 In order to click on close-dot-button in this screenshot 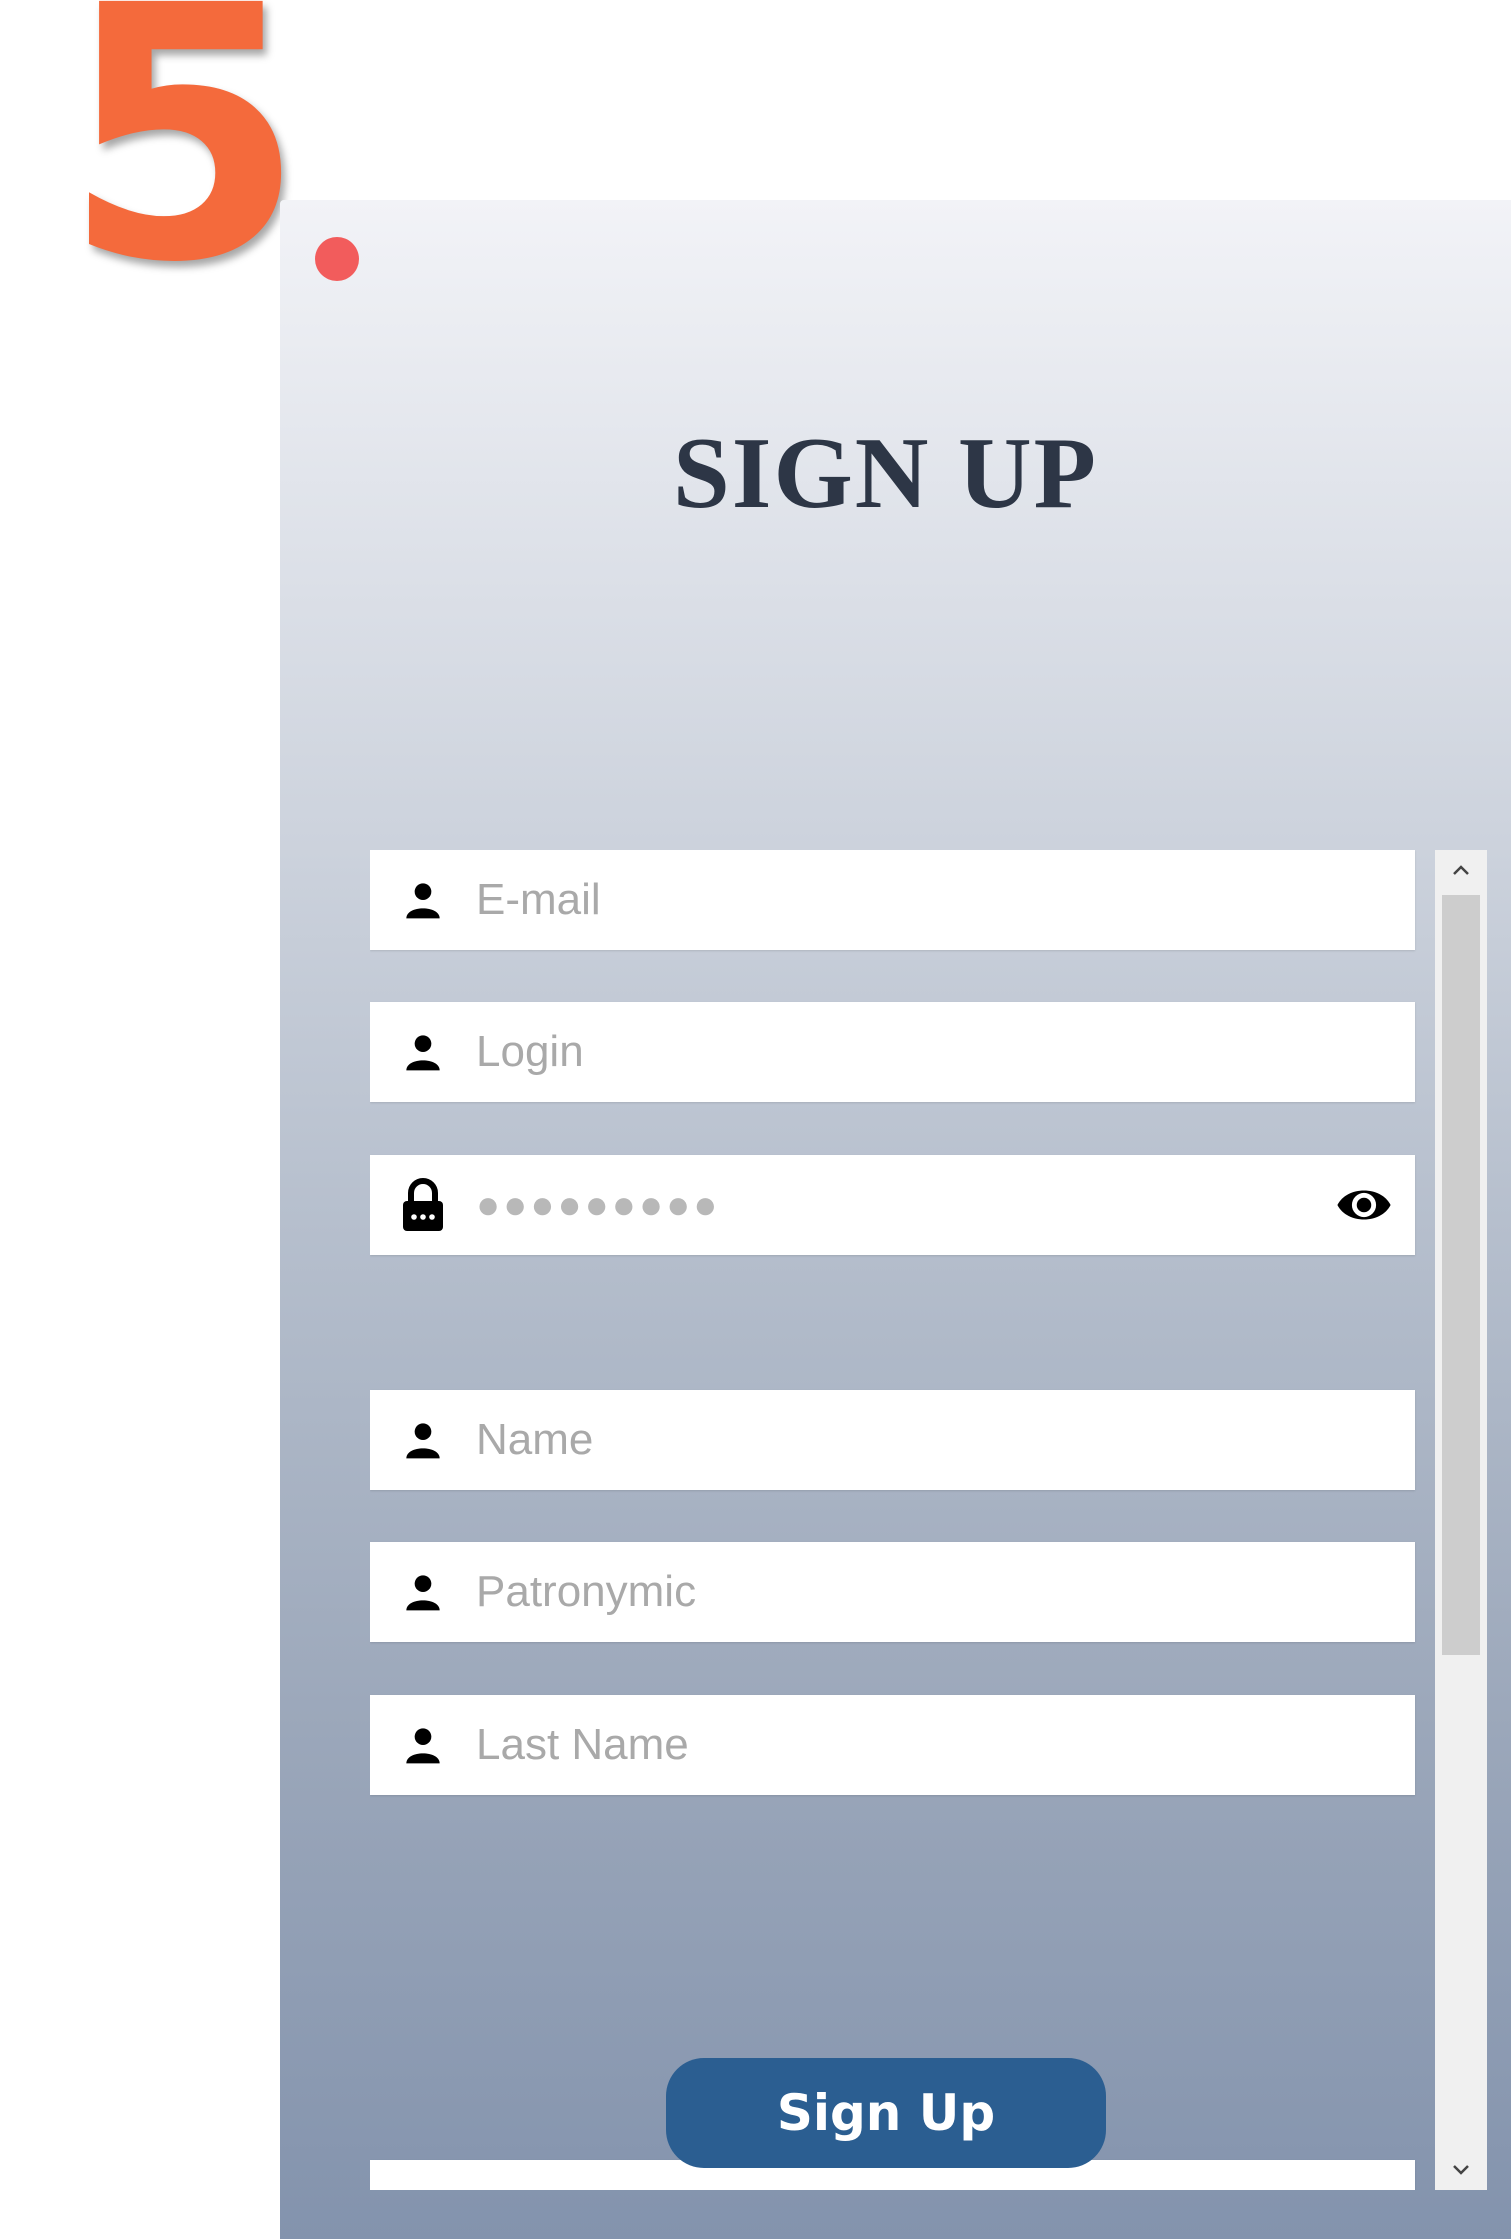, I will do `click(337, 259)`.